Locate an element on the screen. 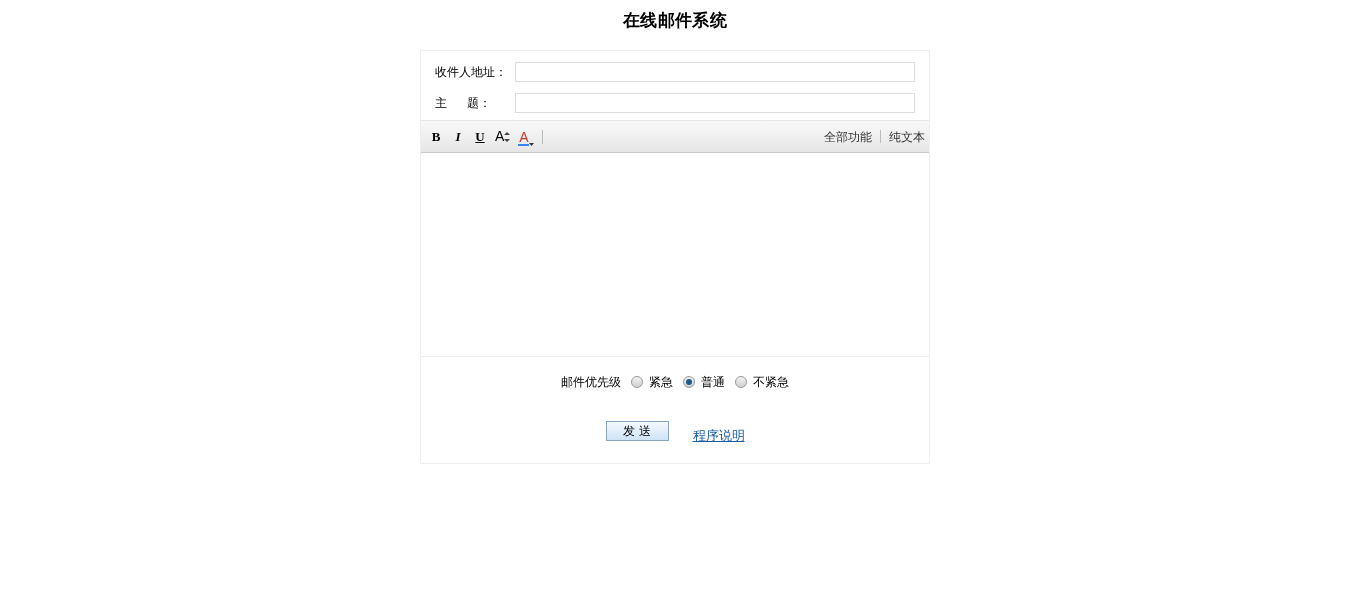  send-button: 发 送 is located at coordinates (637, 431).